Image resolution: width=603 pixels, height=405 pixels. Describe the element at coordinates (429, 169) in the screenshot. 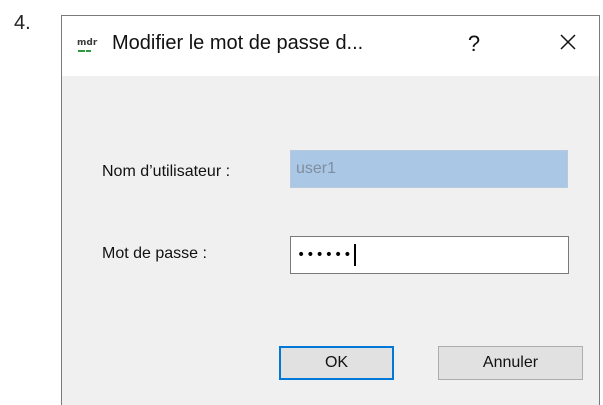

I see `username-field: user1` at that location.